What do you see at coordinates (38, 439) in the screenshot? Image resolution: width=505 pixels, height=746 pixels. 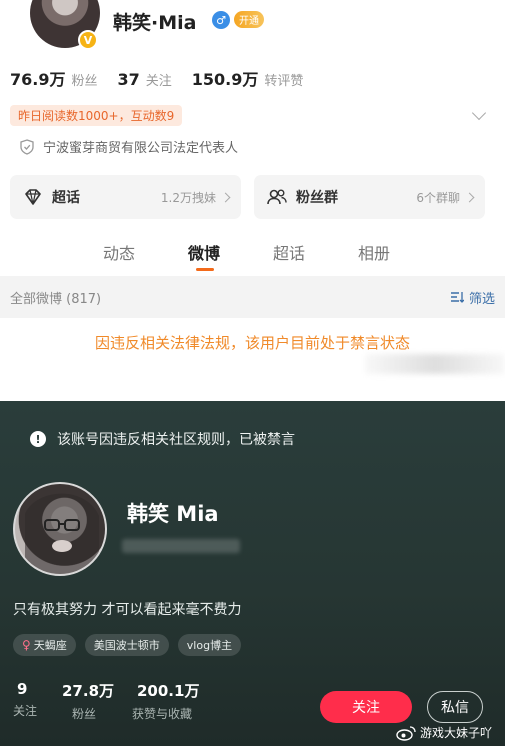 I see `info-icon: !` at bounding box center [38, 439].